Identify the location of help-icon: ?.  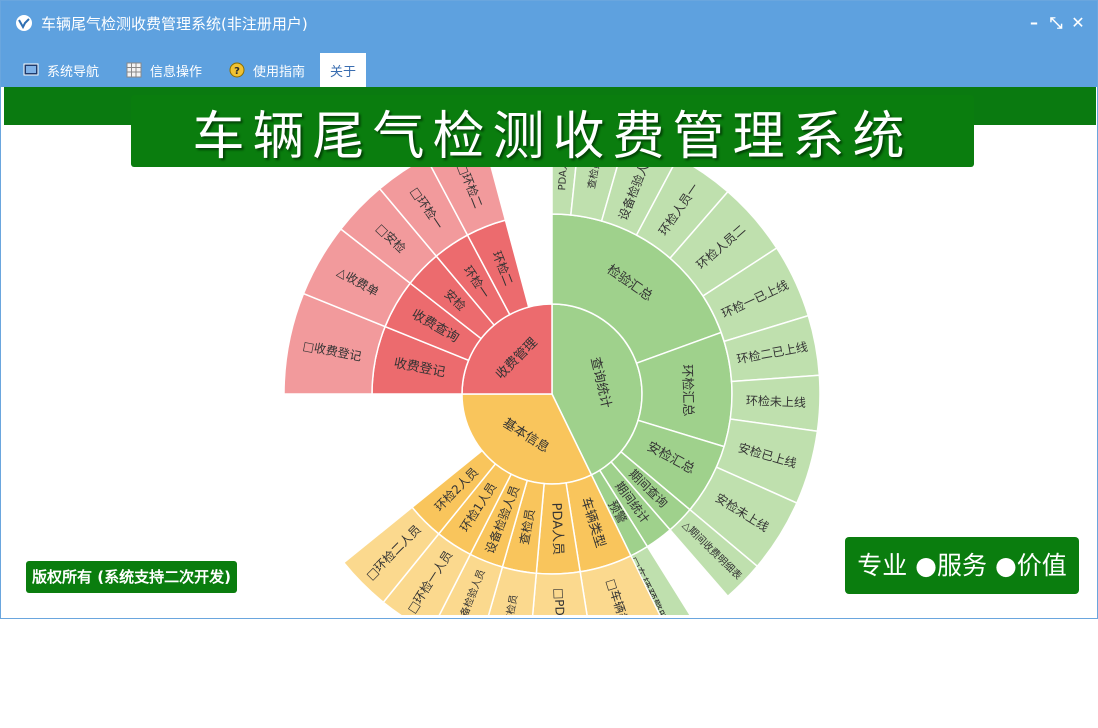
(237, 70).